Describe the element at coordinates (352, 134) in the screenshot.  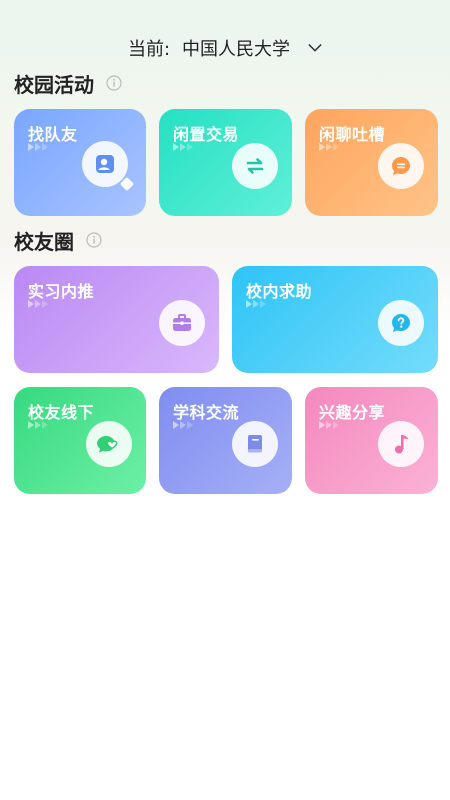
I see `card-label: 闲聊吐槽` at that location.